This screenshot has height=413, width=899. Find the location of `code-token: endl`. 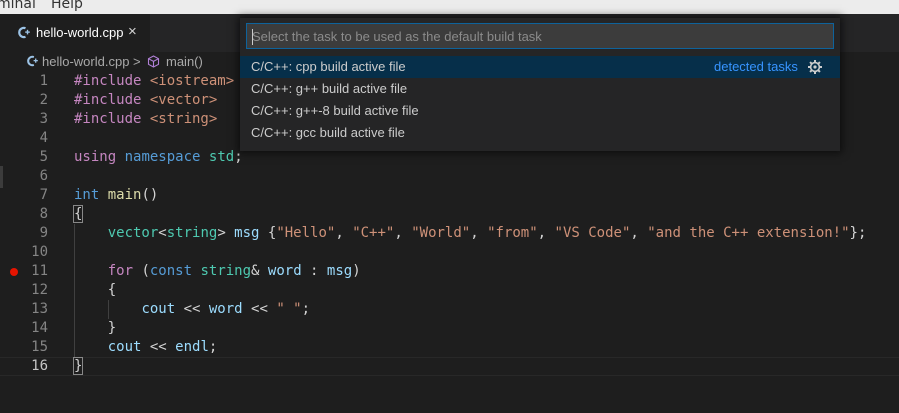

code-token: endl is located at coordinates (192, 347).